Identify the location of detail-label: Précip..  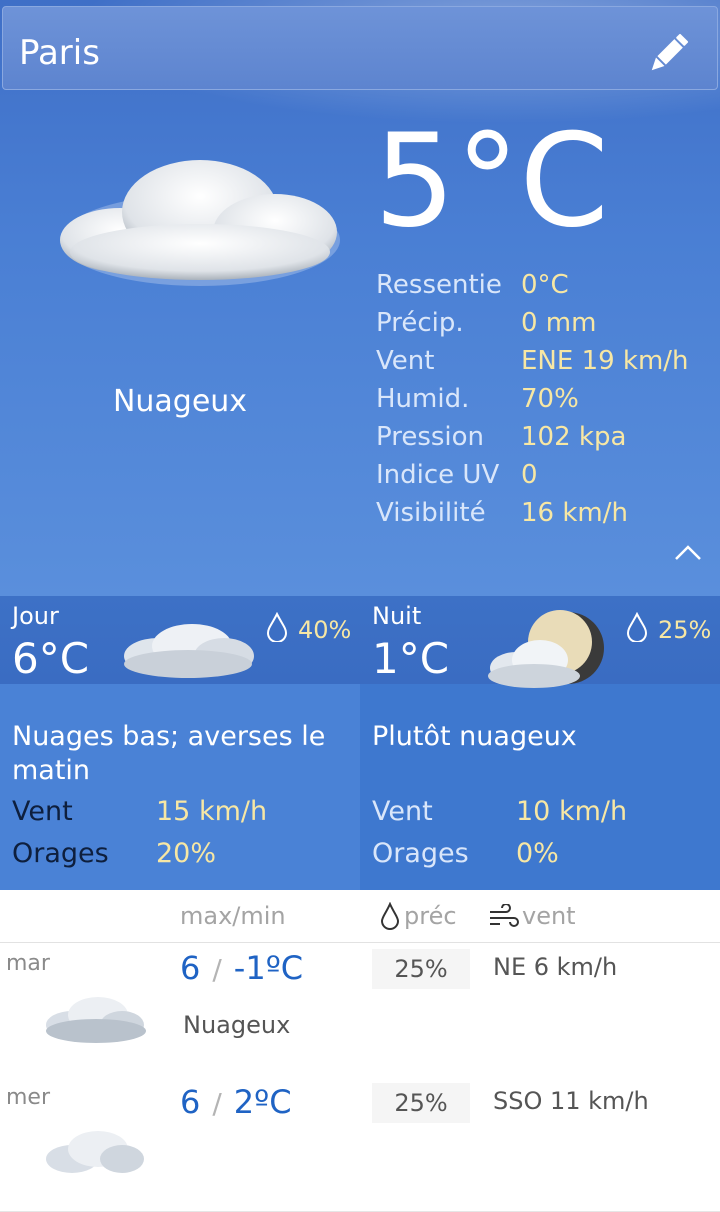
(420, 323).